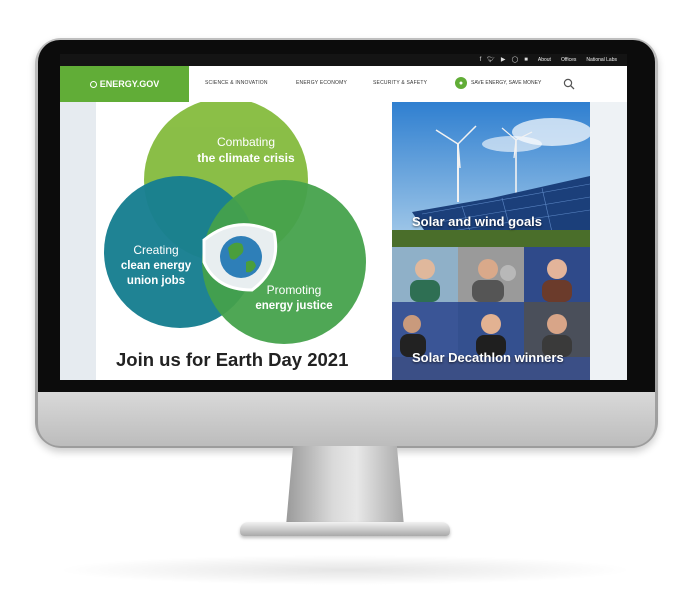  What do you see at coordinates (241, 257) in the screenshot?
I see `globe-icon` at bounding box center [241, 257].